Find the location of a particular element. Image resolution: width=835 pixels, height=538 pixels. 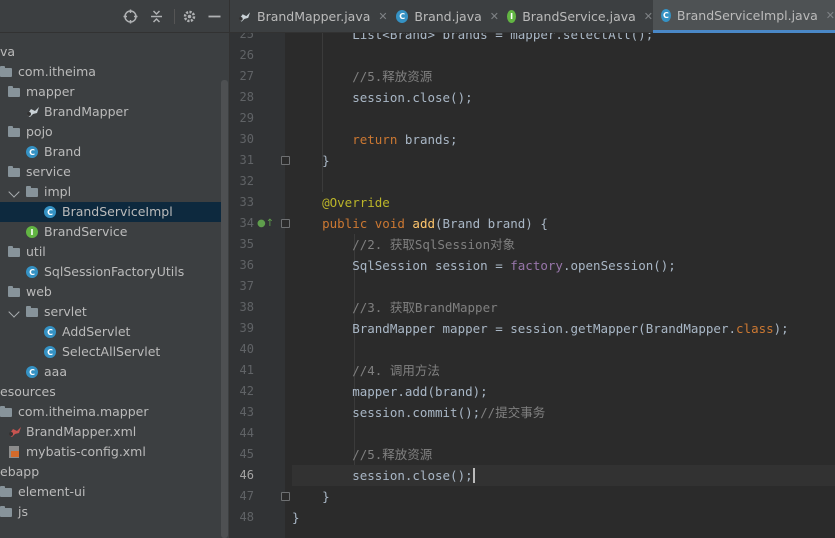

override-marker-icon: ●↑ is located at coordinates (265, 223).